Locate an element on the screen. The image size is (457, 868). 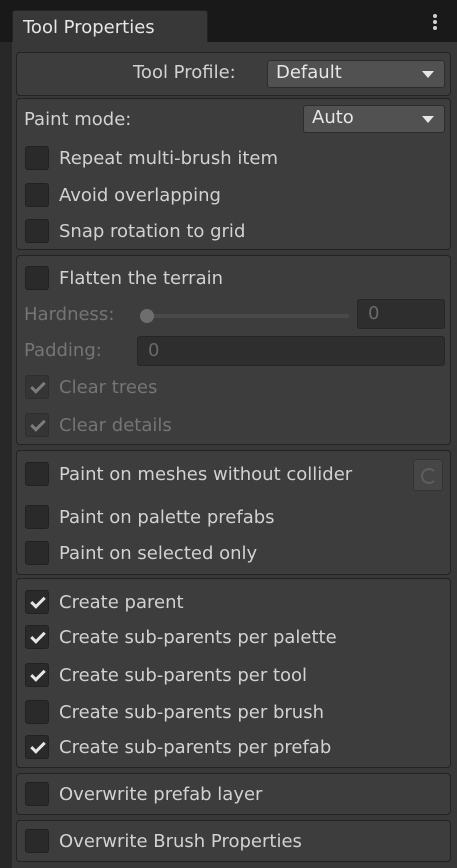
tool-profile-label: Tool Profile: is located at coordinates (184, 72).